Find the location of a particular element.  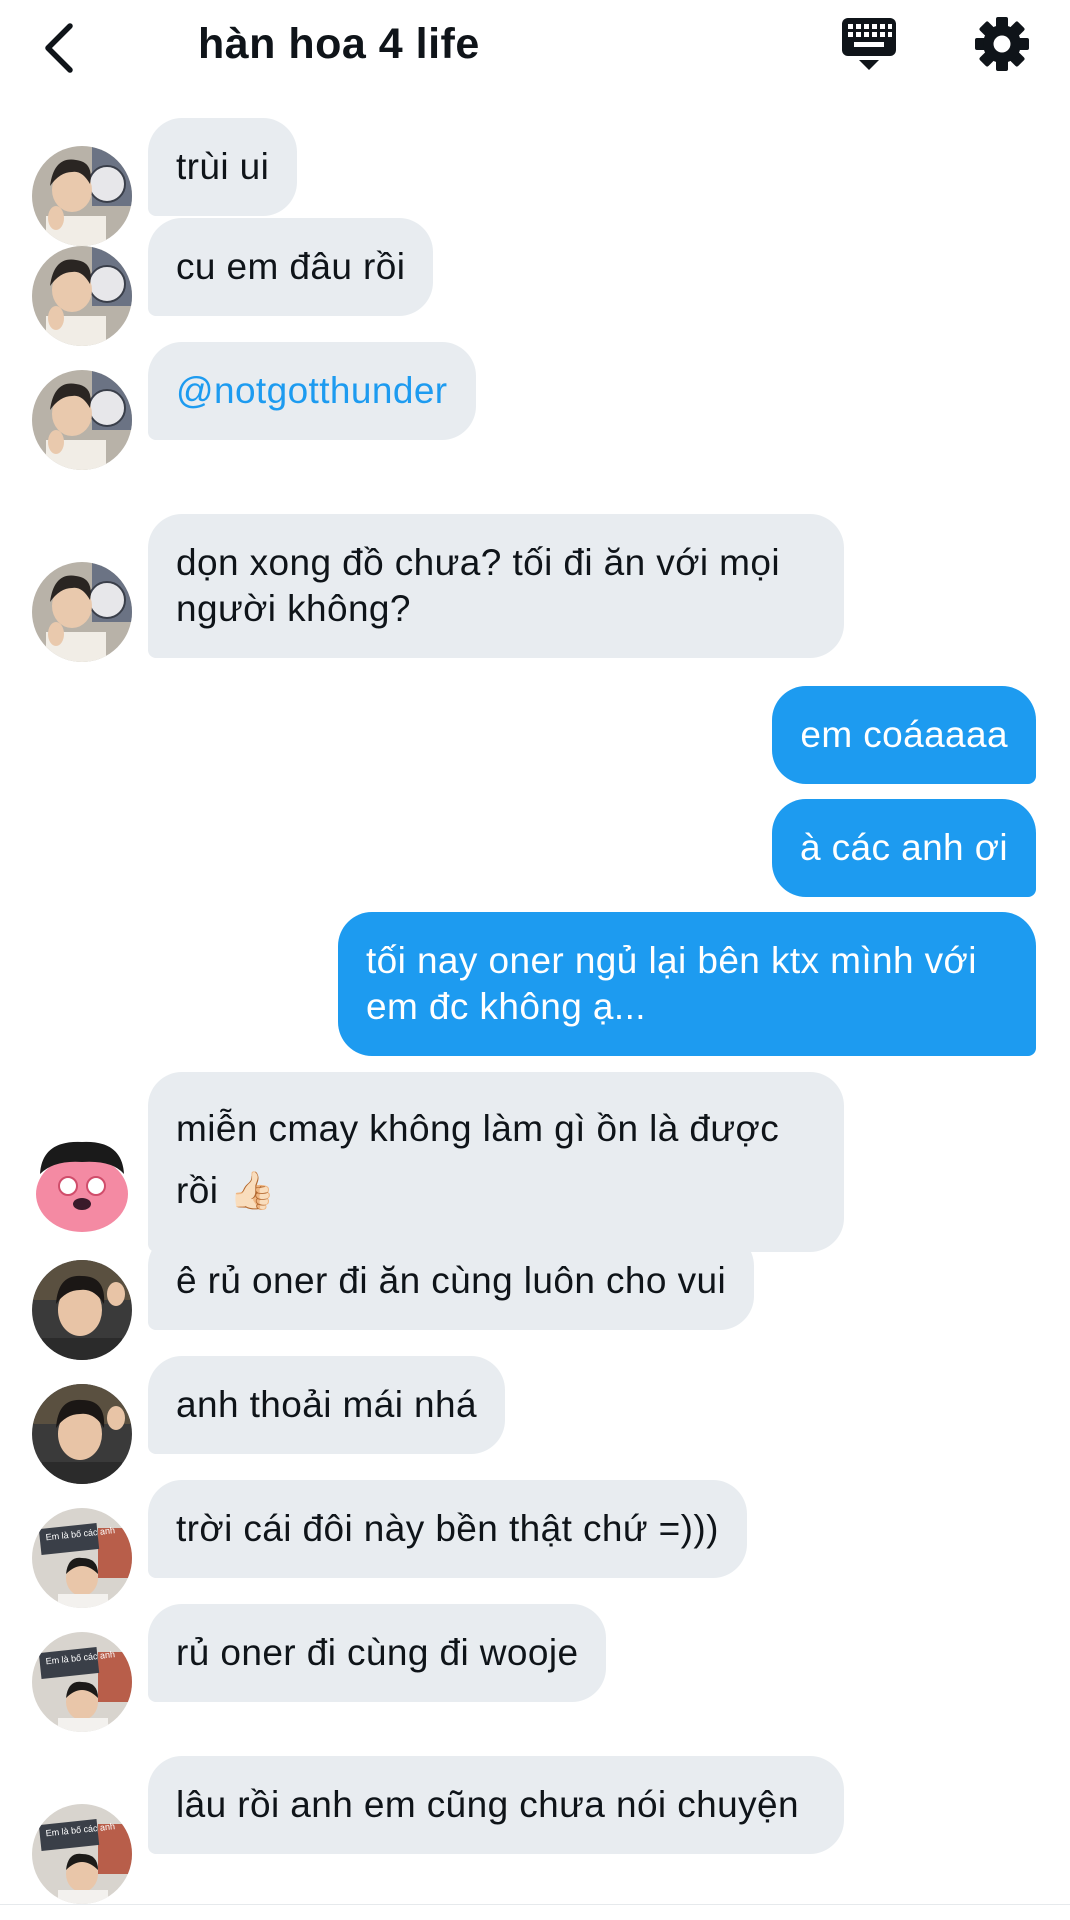

keyboard-icon is located at coordinates (869, 44).